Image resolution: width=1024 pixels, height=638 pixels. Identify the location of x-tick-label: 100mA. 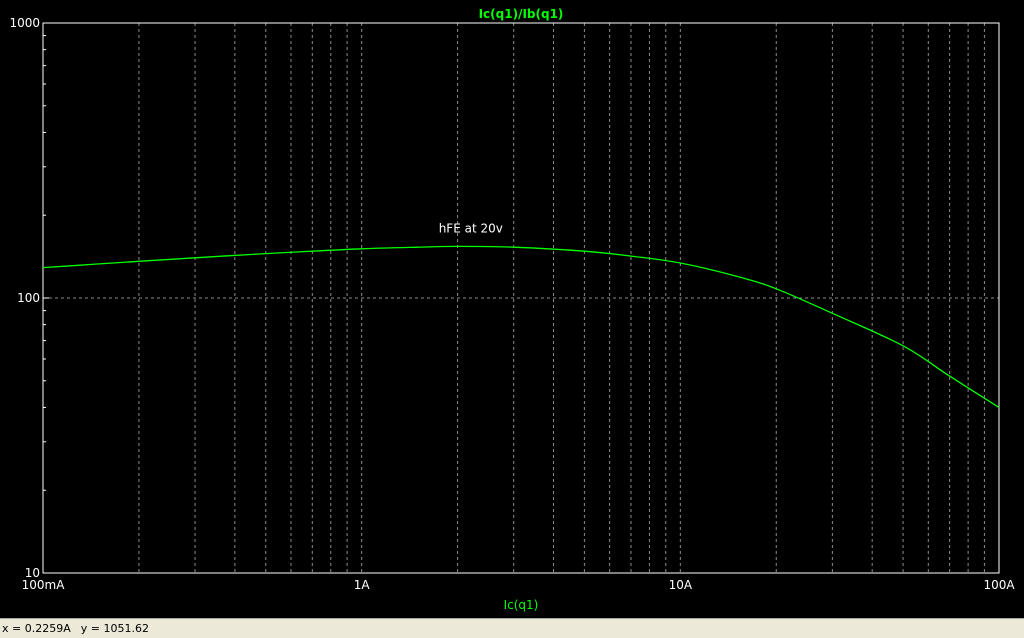
(44, 585).